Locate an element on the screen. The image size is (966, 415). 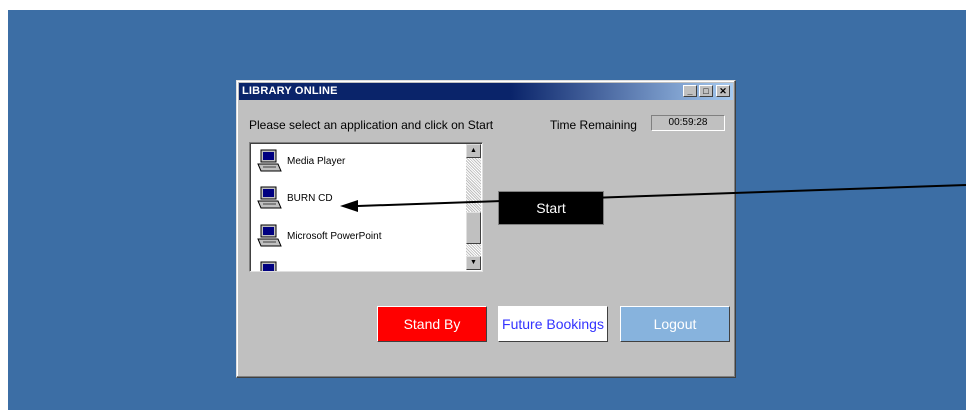
list-item-microsoft-powerpoint: Microsoft PowerPoint is located at coordinates (356, 237).